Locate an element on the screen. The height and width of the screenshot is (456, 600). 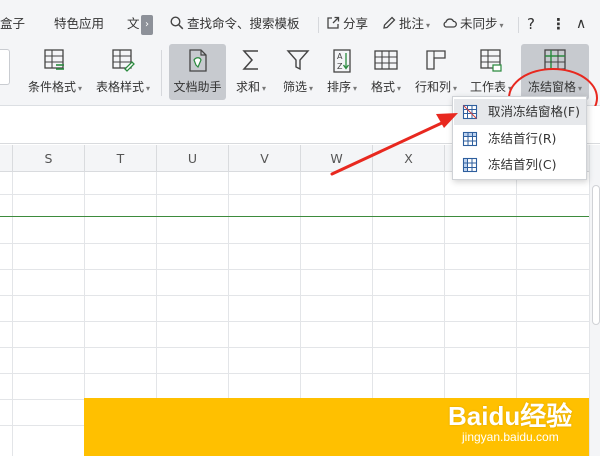
sum-label: 求和 is located at coordinates (247, 87).